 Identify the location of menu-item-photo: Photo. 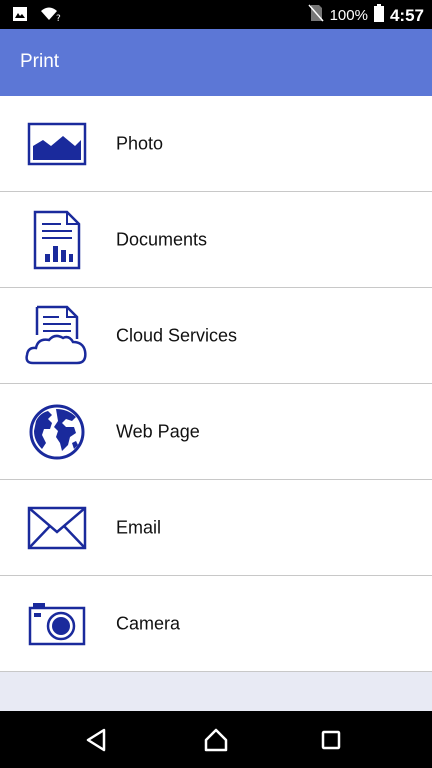
(216, 144).